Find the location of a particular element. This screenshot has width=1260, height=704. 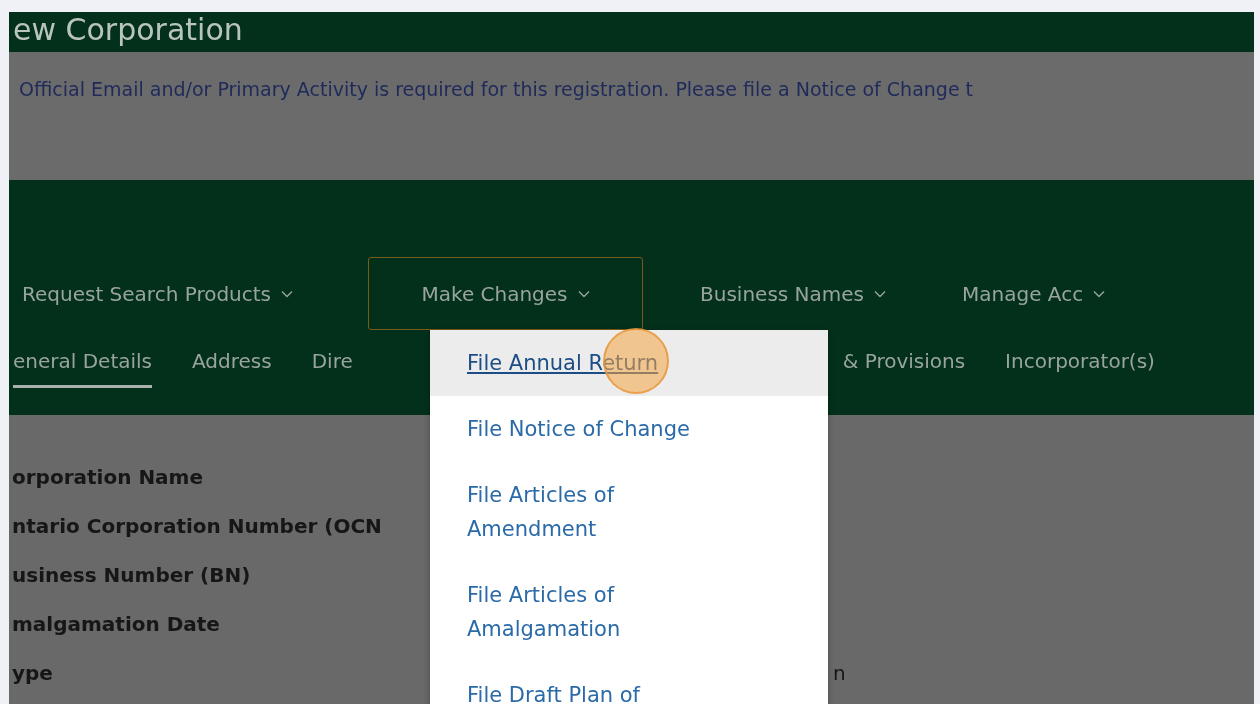

menu-item: File Notice of Change is located at coordinates (629, 429).